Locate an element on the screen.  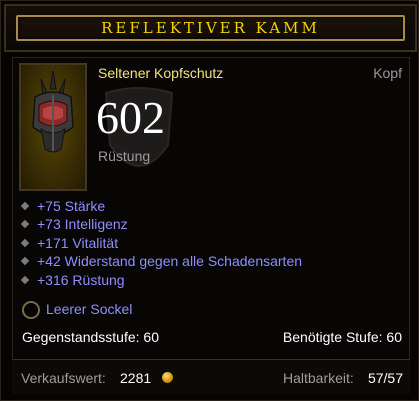
affix-text: +42 Widerstand gegen alle Schadensarten is located at coordinates (170, 261).